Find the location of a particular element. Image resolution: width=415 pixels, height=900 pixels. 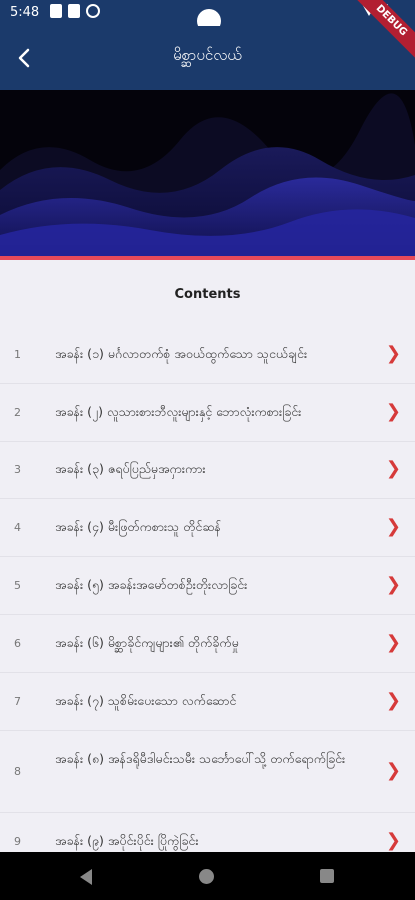

system-nav-bar is located at coordinates (207, 876).